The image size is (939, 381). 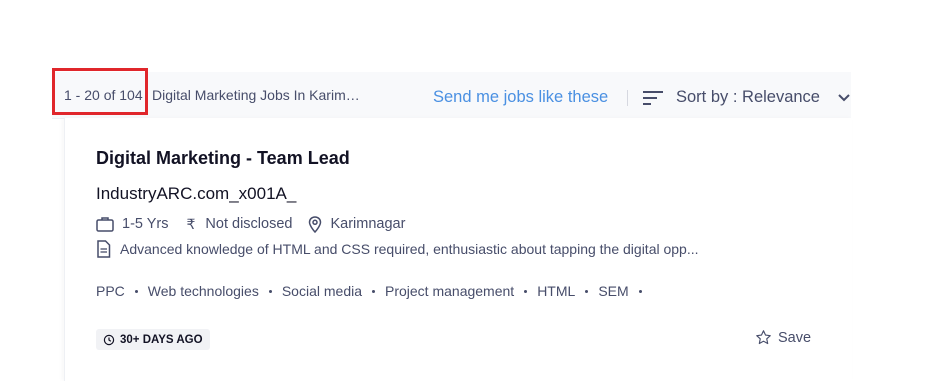 What do you see at coordinates (461, 291) in the screenshot?
I see `skill-tag: Project management` at bounding box center [461, 291].